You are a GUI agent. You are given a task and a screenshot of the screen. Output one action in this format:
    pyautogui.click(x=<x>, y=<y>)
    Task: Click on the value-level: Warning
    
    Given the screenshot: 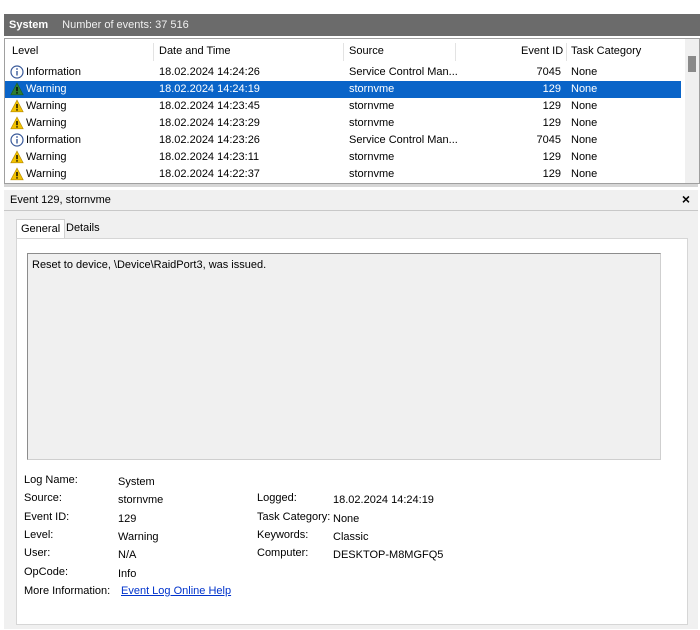 What is the action you would take?
    pyautogui.click(x=138, y=537)
    